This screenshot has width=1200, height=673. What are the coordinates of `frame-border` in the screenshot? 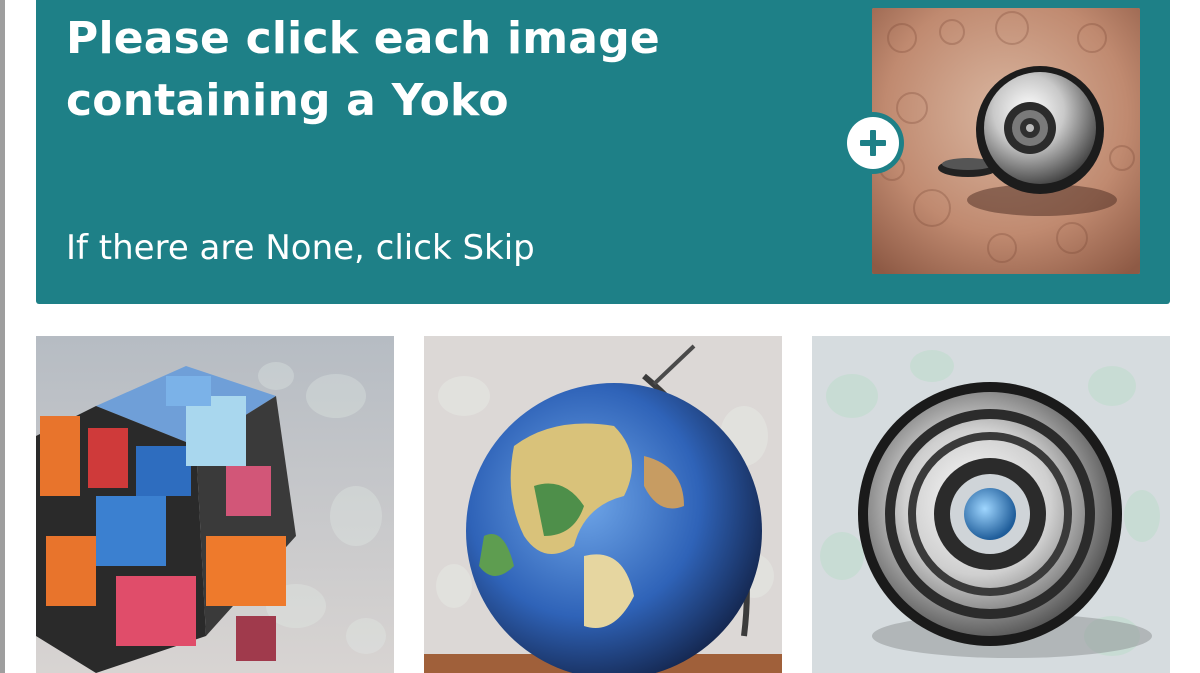 It's located at (2, 336).